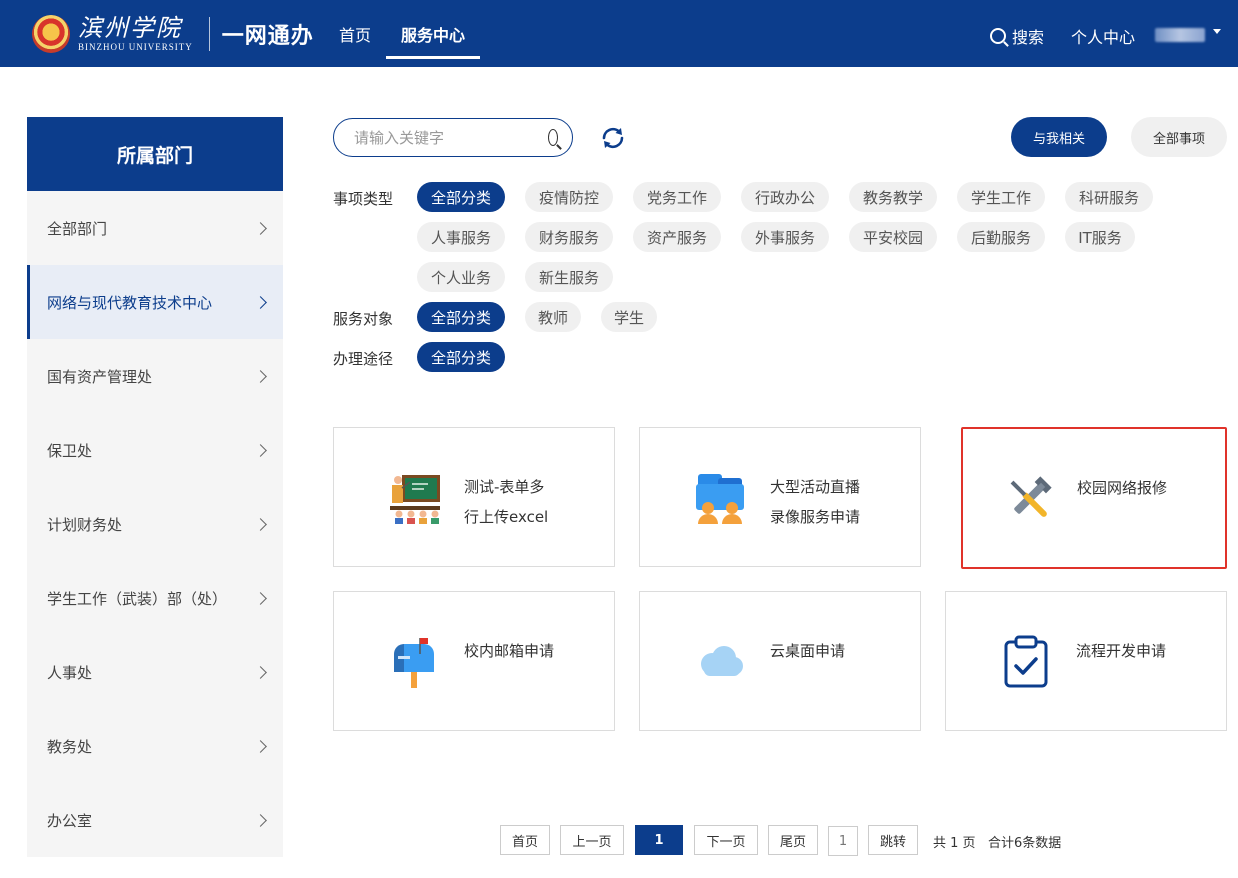 The width and height of the screenshot is (1238, 878). Describe the element at coordinates (1121, 651) in the screenshot. I see `card-title-line: 流程开发申请` at that location.